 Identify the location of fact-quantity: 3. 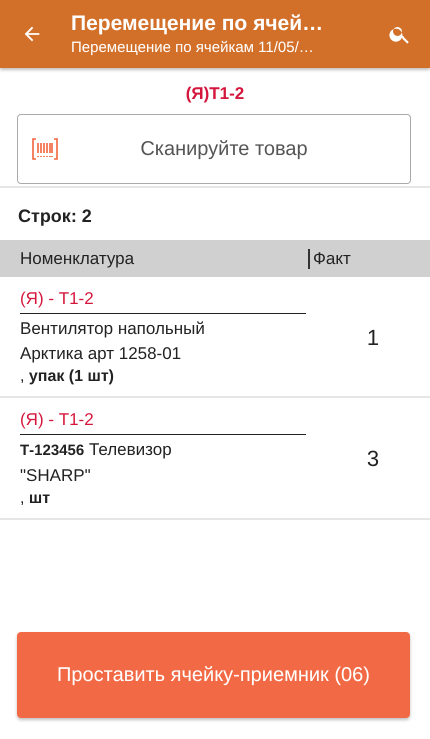
(373, 459).